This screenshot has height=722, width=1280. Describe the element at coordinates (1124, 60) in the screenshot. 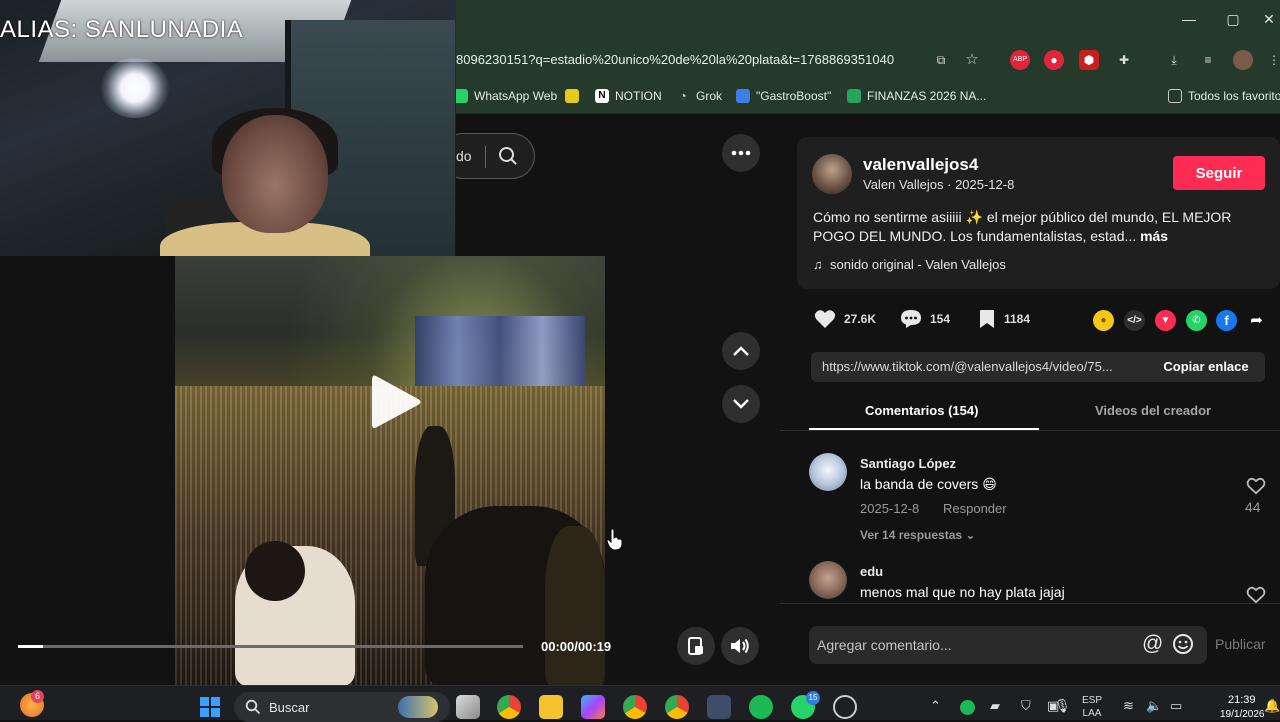

I see `extensions-puzzle-icon: ✚` at that location.